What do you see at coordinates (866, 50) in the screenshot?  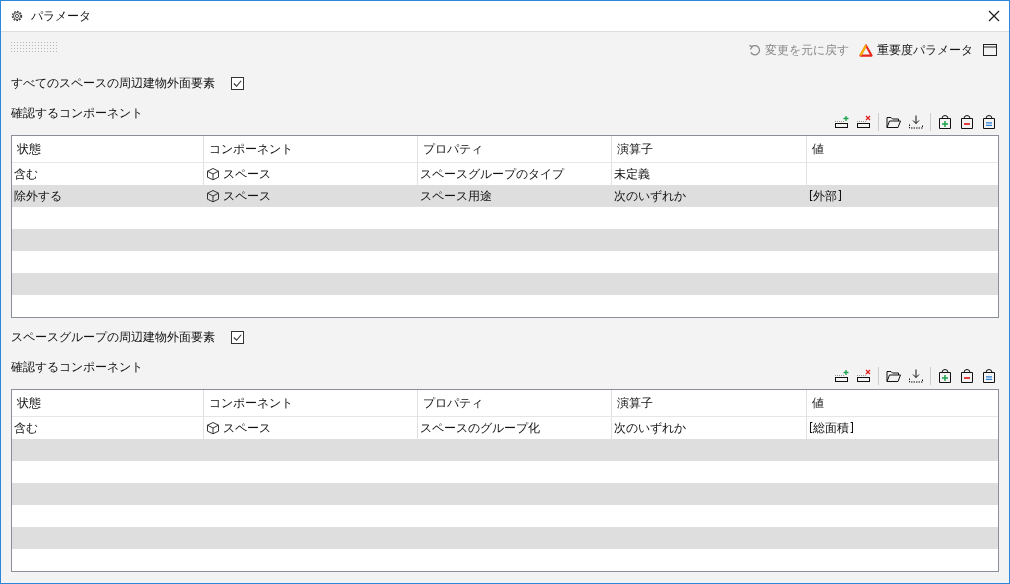 I see `warning-triangle-icon` at bounding box center [866, 50].